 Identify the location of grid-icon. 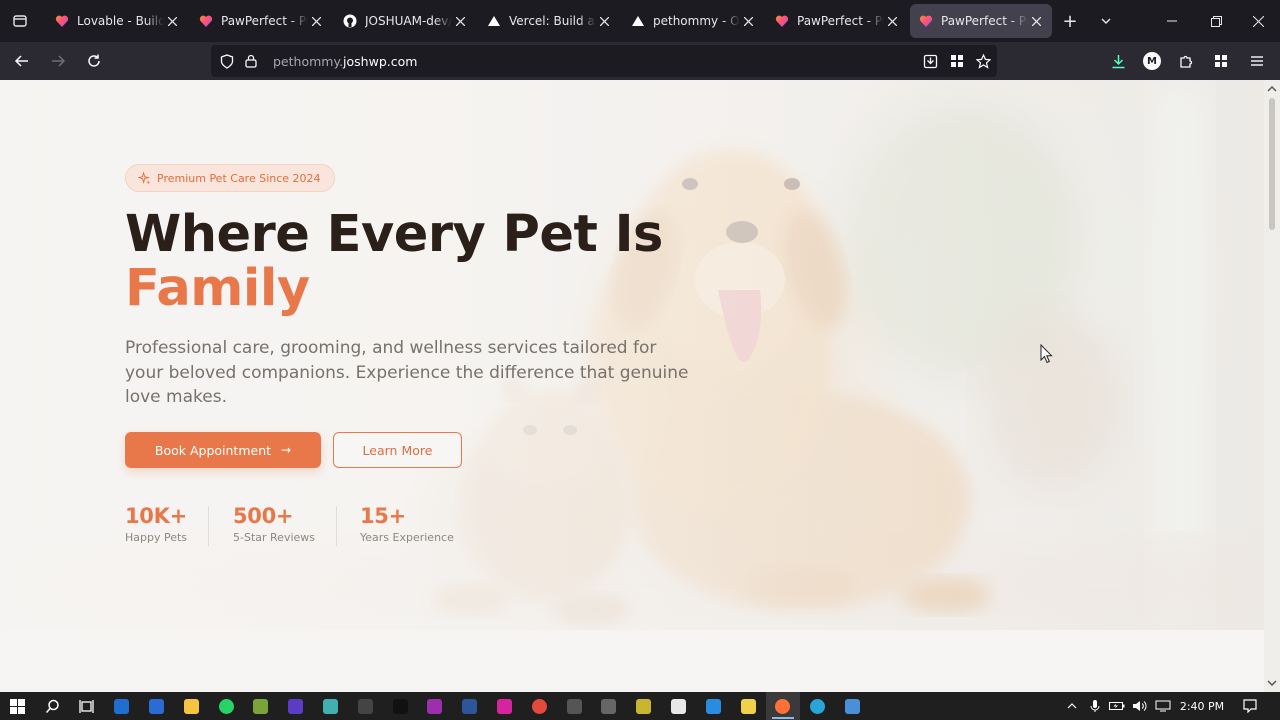
(957, 61).